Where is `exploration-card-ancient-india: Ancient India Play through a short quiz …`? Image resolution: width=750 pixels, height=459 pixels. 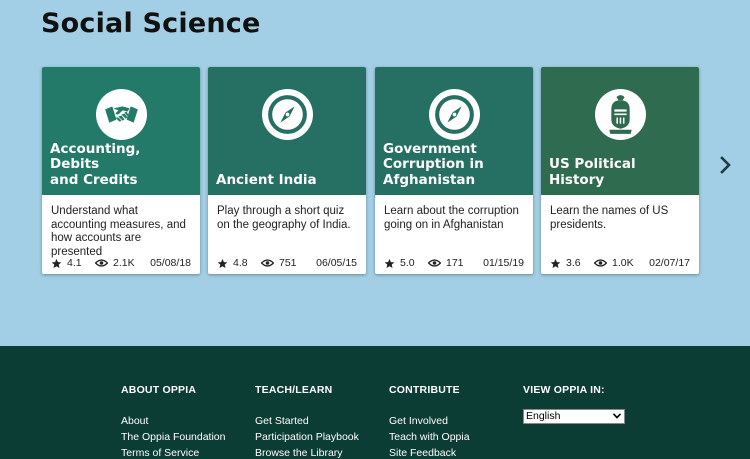
exploration-card-ancient-india: Ancient India Play through a short quiz … is located at coordinates (287, 170).